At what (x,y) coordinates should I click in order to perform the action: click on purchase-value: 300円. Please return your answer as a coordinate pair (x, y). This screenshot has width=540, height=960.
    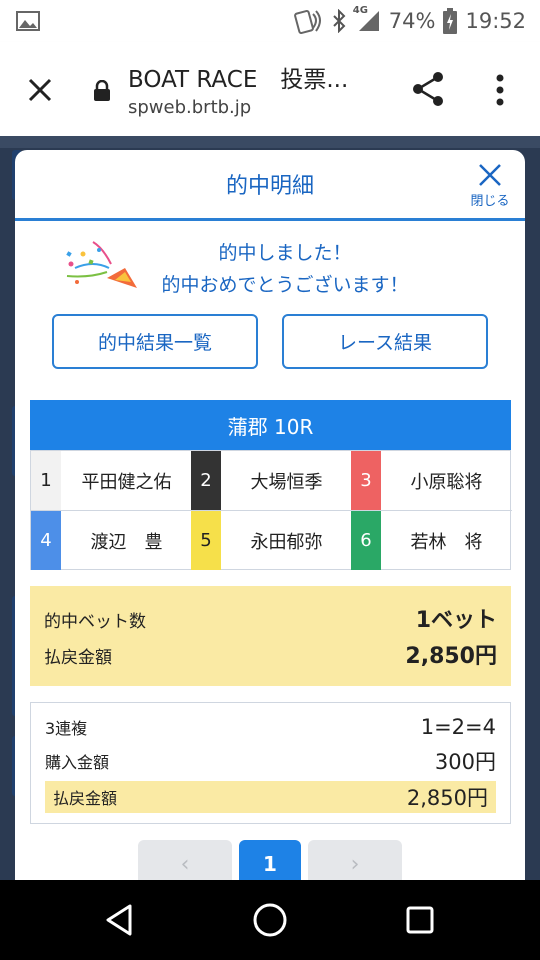
    Looking at the image, I should click on (465, 762).